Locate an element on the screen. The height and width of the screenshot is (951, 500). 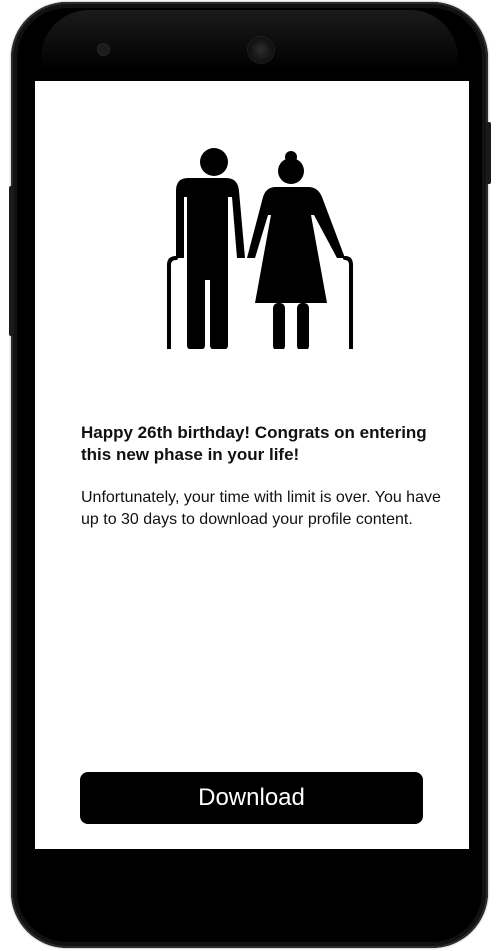
download-button: Download is located at coordinates (251, 798).